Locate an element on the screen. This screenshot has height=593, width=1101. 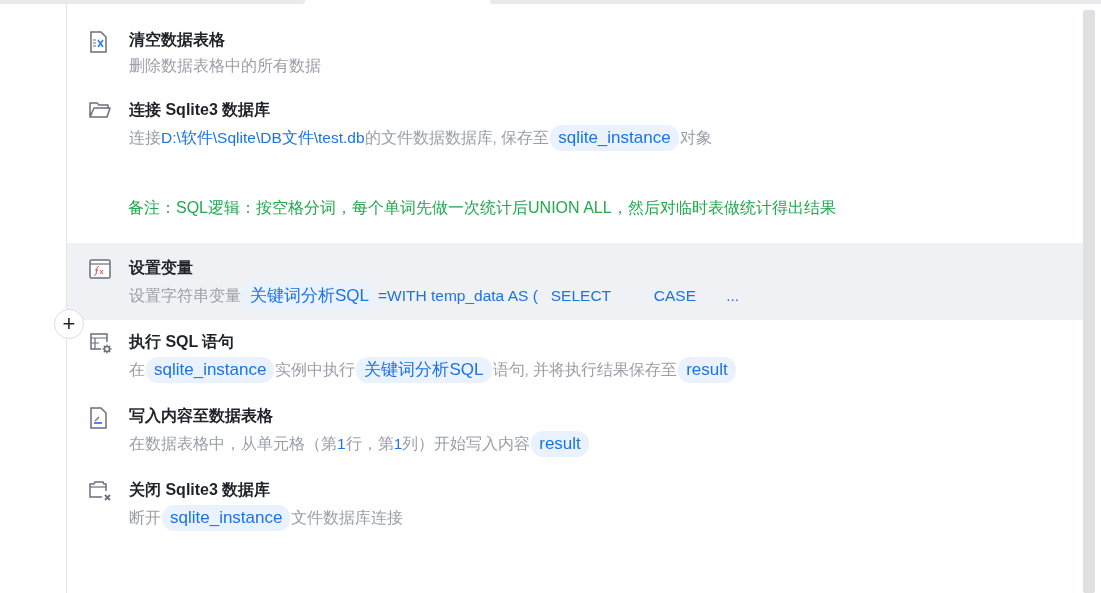
document-x-icon is located at coordinates (98, 42).